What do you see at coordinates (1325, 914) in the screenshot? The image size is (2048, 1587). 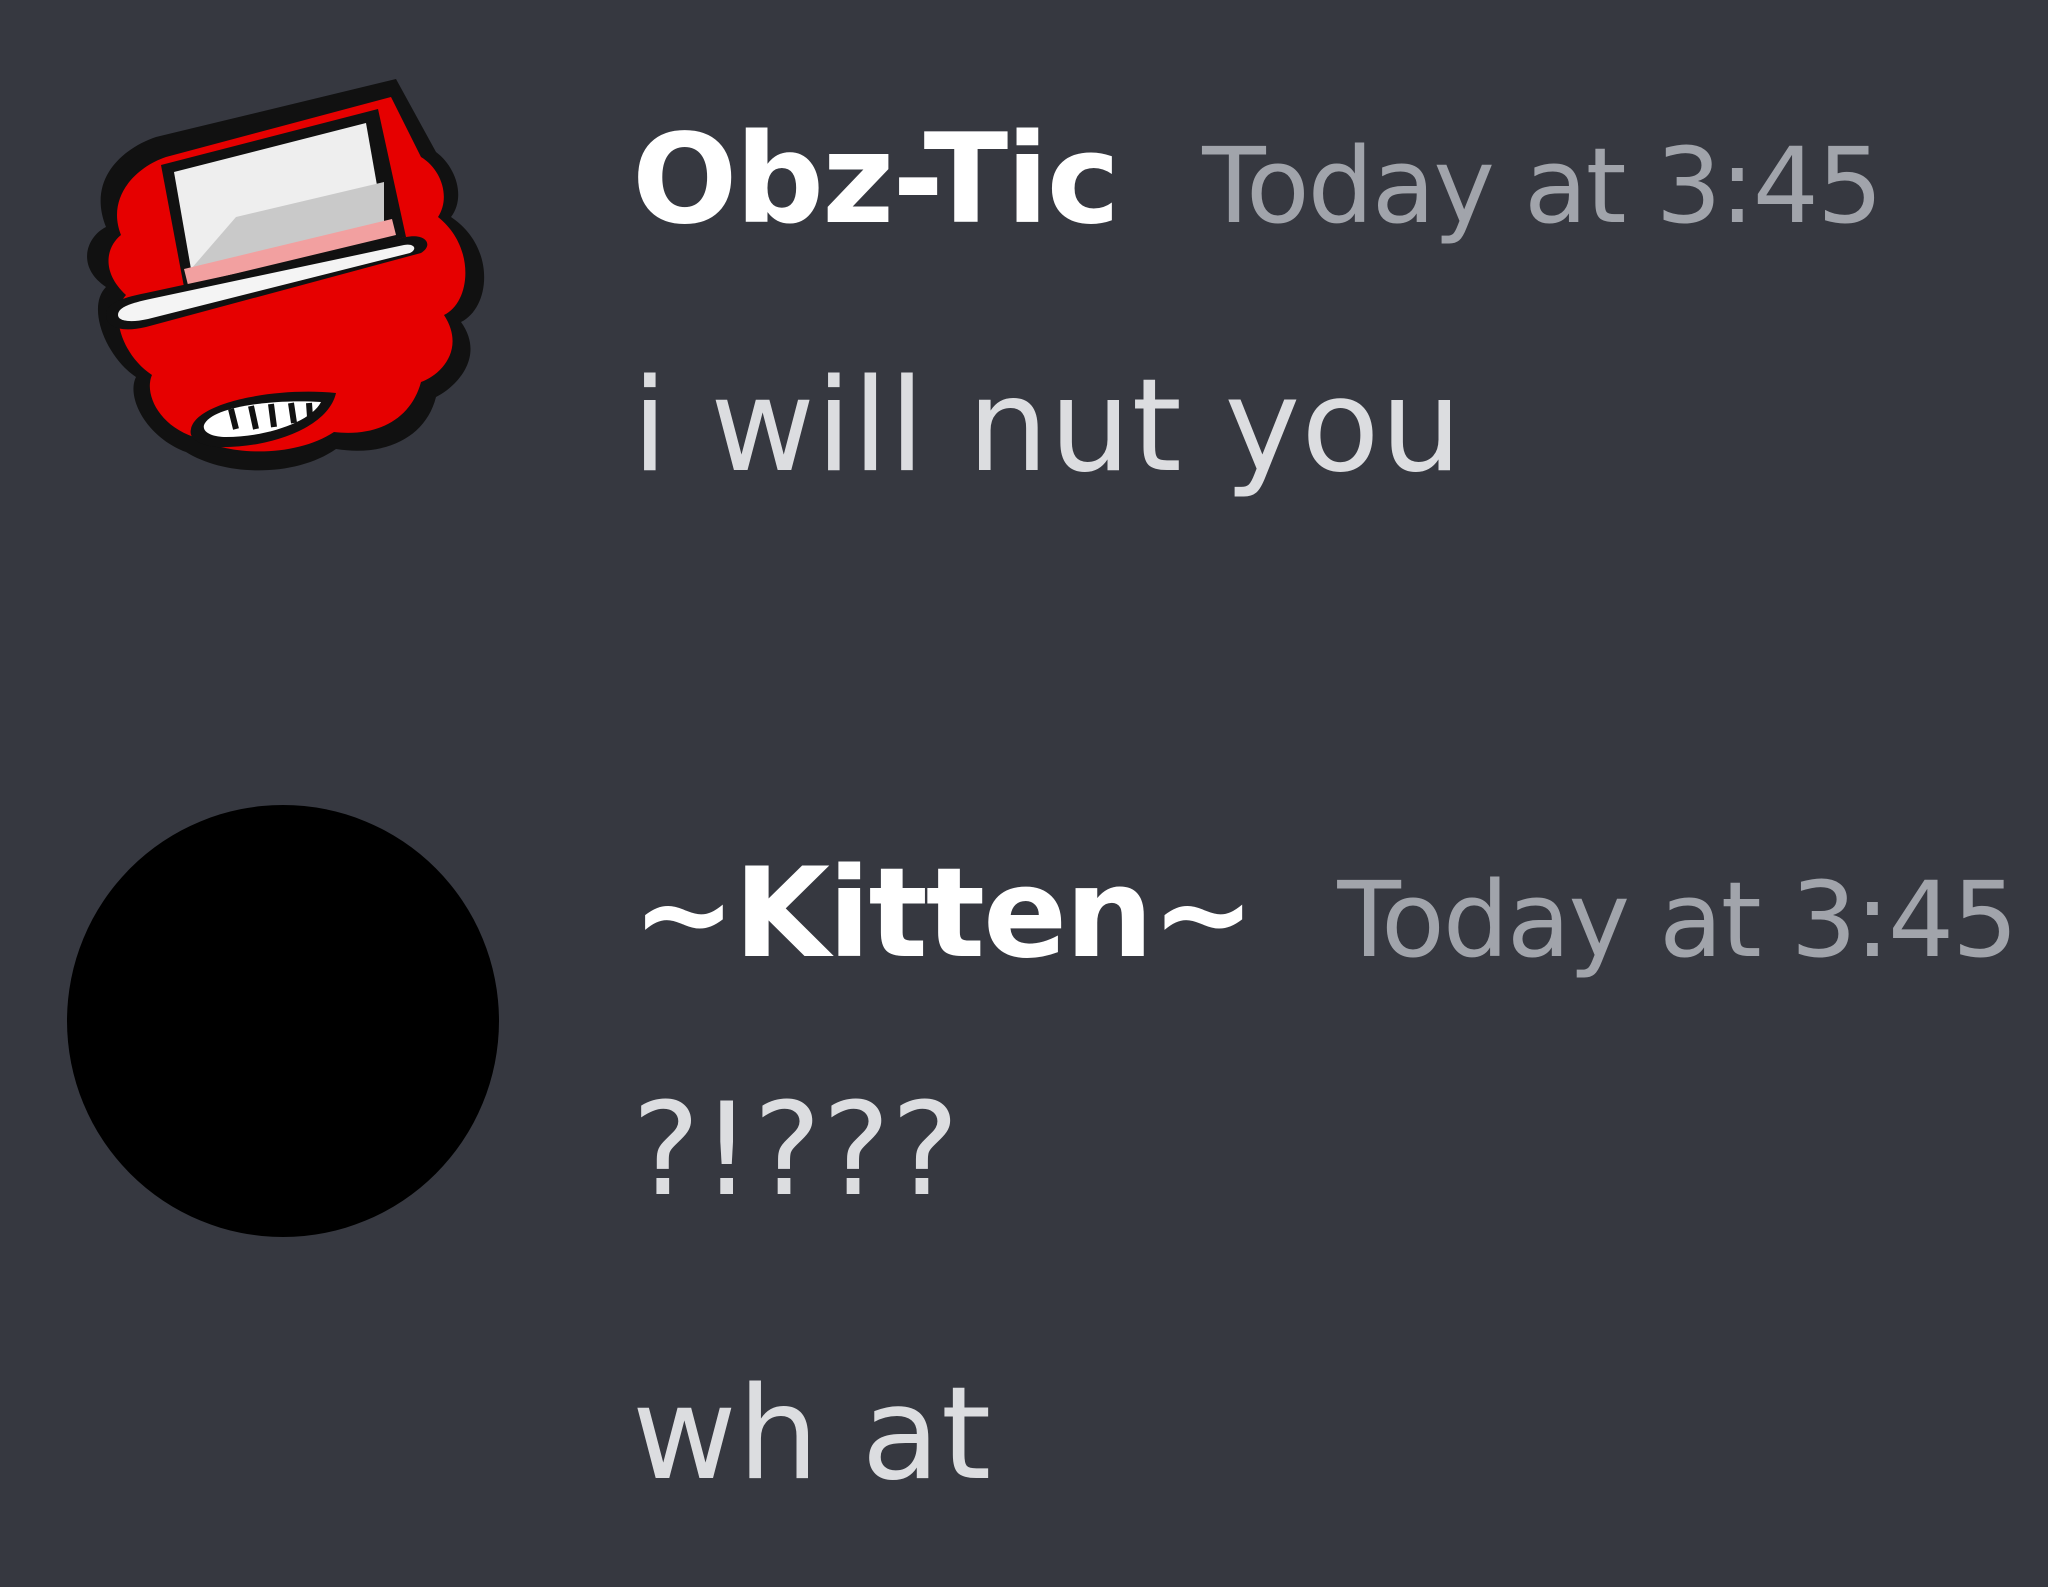 I see `message-header: ~Kitten~ Today at 3:45` at bounding box center [1325, 914].